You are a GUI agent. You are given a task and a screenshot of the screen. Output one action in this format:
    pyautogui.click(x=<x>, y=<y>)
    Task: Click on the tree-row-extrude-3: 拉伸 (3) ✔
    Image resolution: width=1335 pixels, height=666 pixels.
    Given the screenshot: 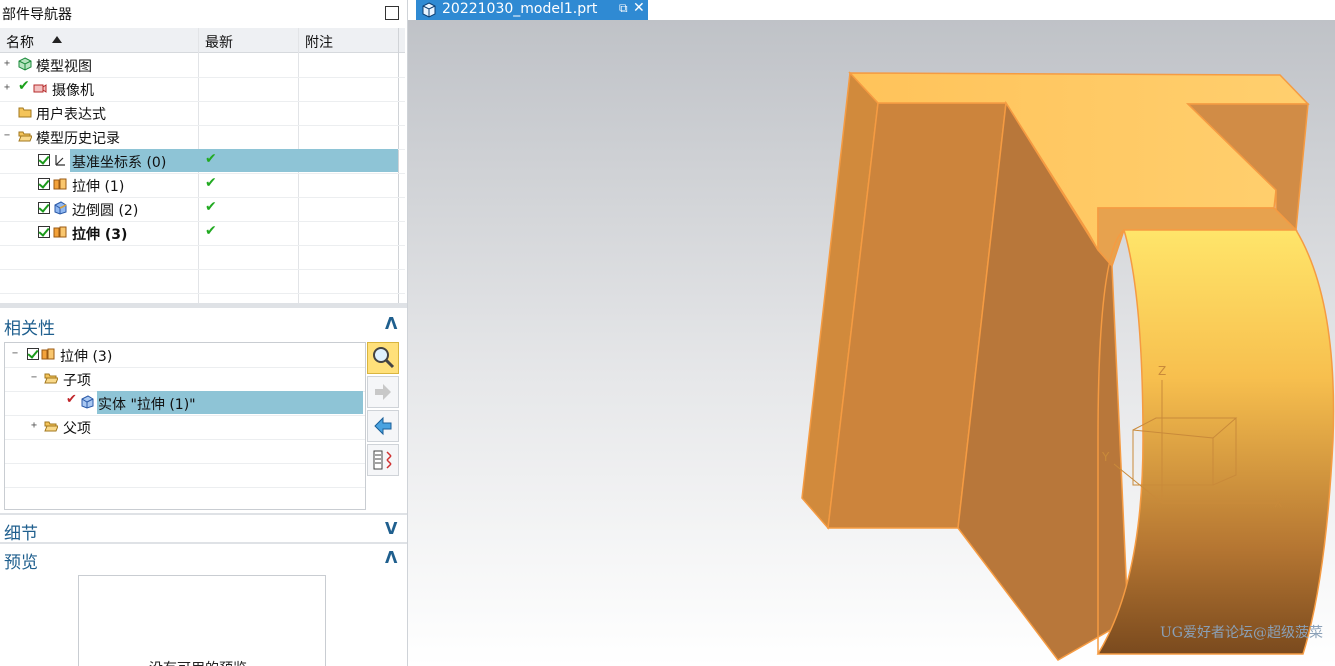 What is the action you would take?
    pyautogui.click(x=202, y=233)
    